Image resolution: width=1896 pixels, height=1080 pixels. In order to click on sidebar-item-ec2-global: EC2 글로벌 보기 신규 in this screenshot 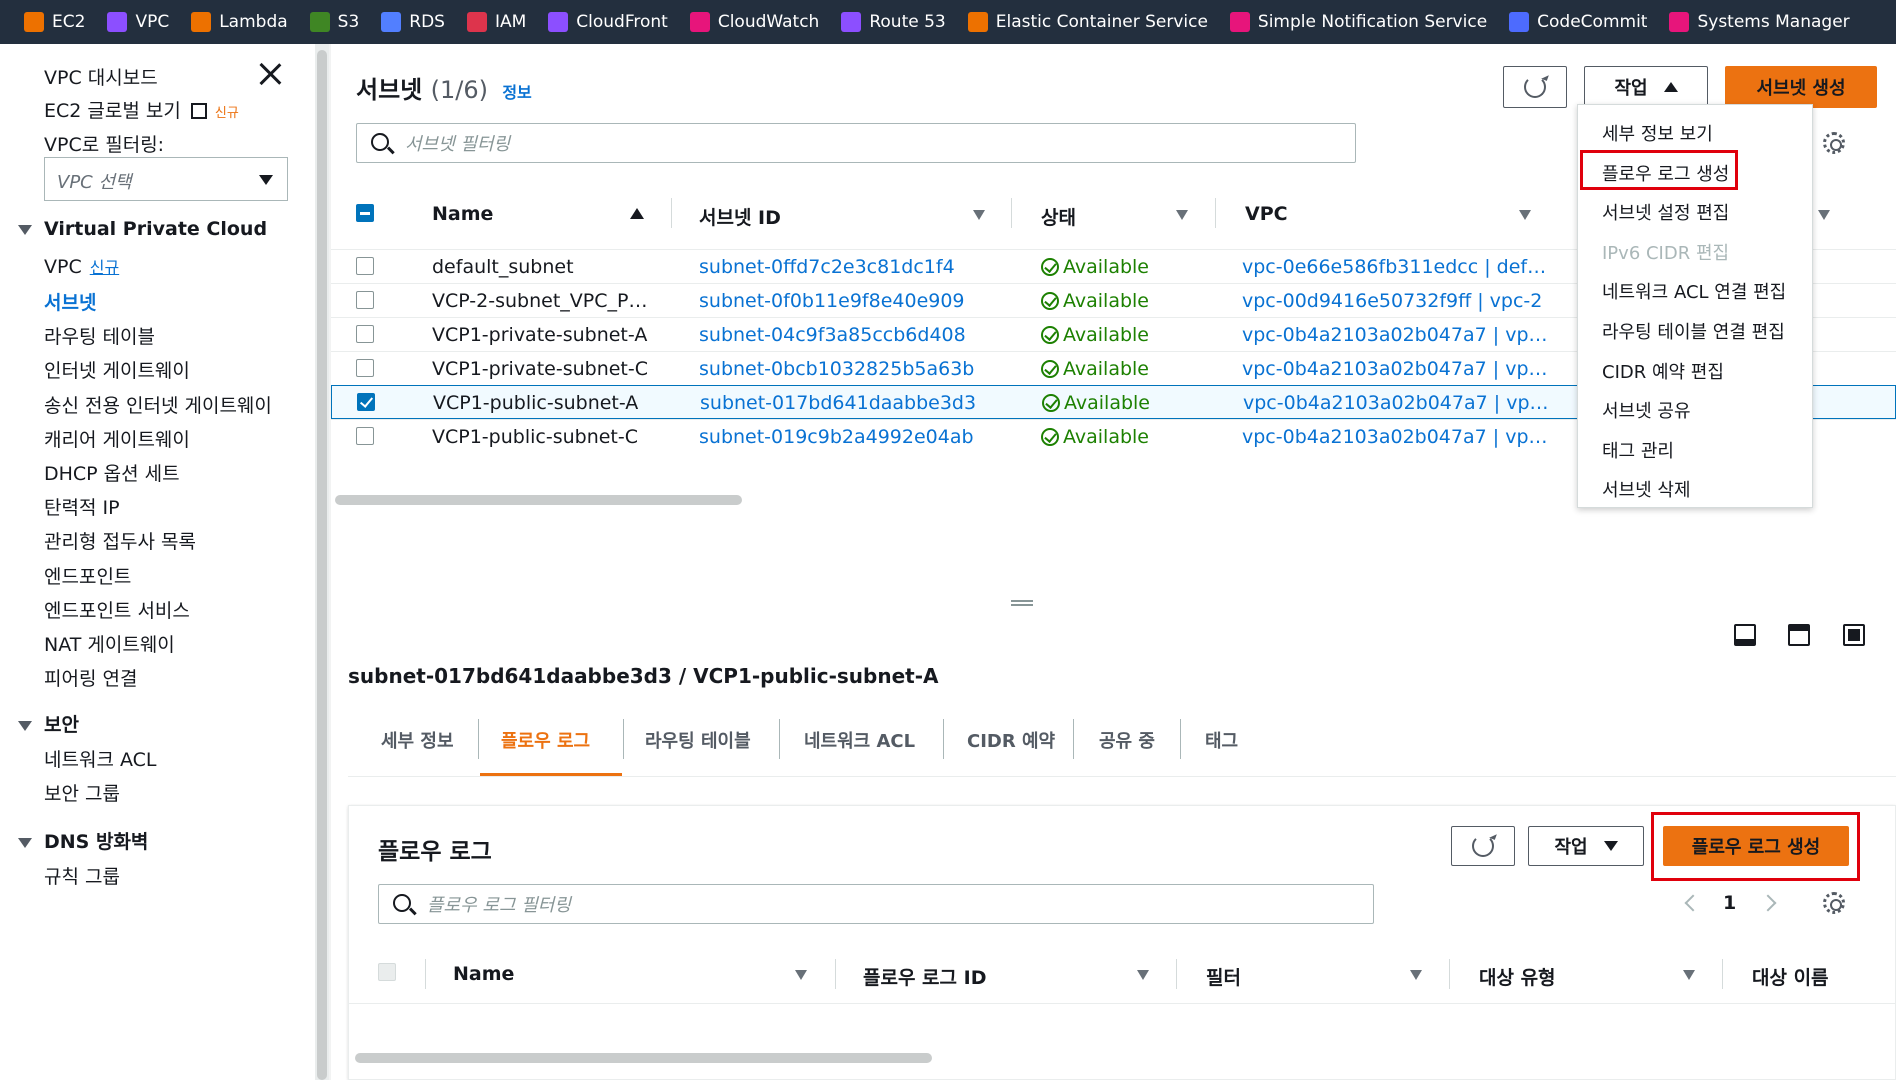, I will do `click(141, 109)`.